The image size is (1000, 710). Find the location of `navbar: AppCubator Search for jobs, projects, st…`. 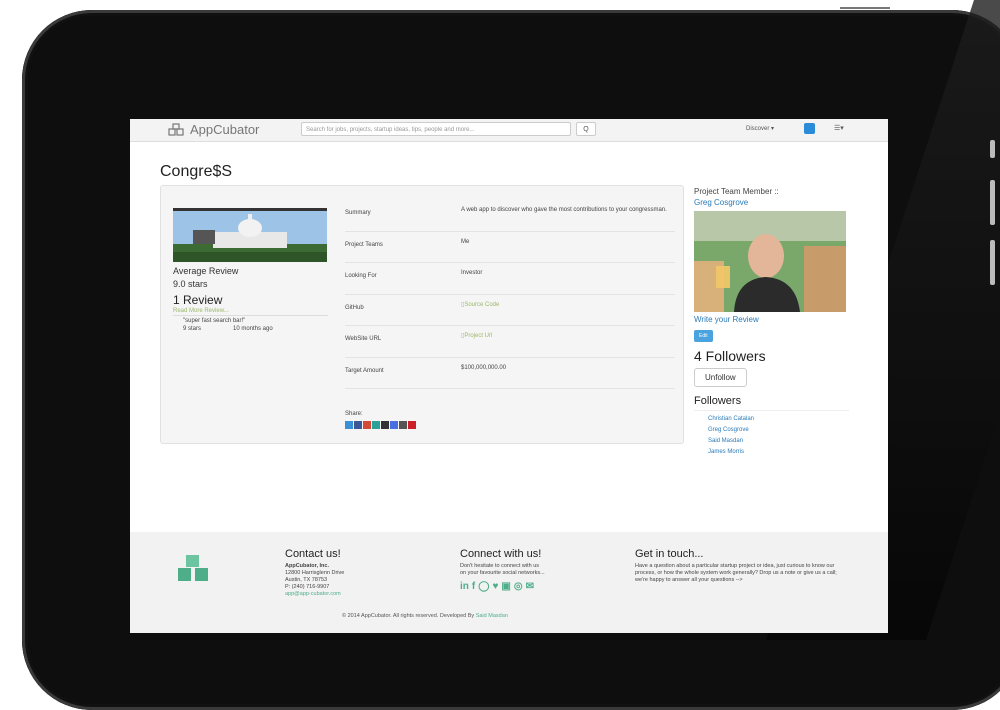

navbar: AppCubator Search for jobs, projects, st… is located at coordinates (509, 130).